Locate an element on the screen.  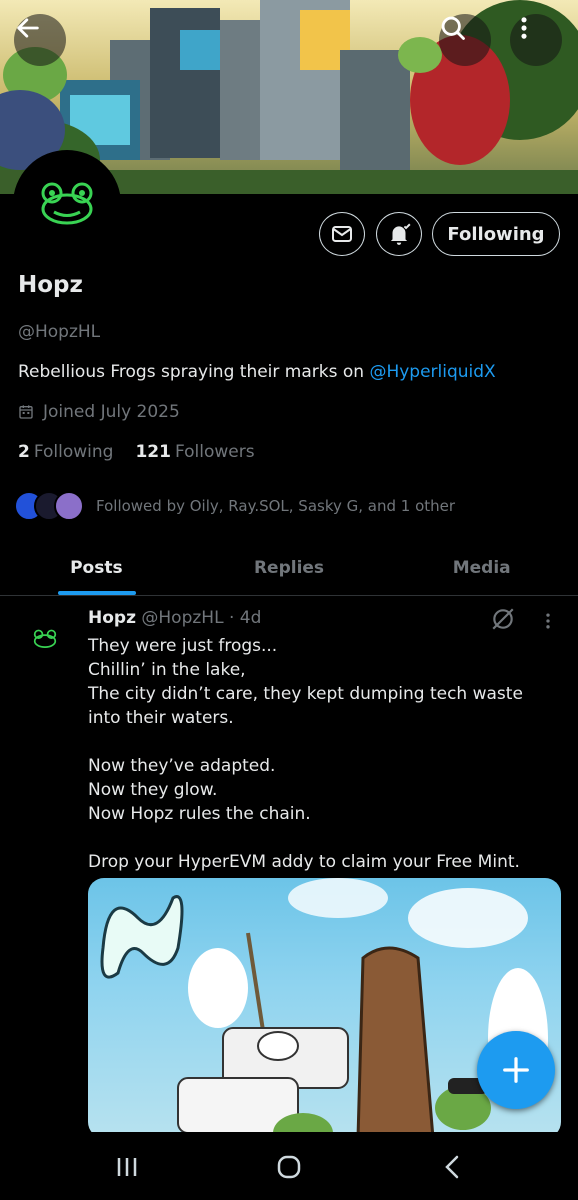
post-author-handle: @HopzHL is located at coordinates (182, 618).